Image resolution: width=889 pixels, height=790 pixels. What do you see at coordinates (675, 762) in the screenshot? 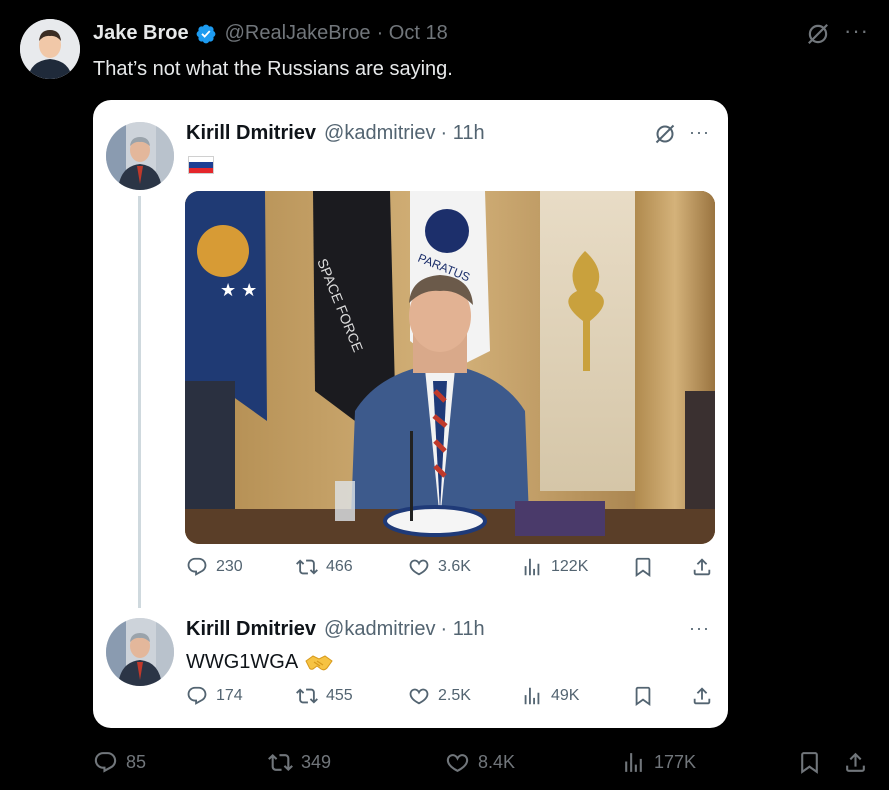
I see `views-count: 177K` at bounding box center [675, 762].